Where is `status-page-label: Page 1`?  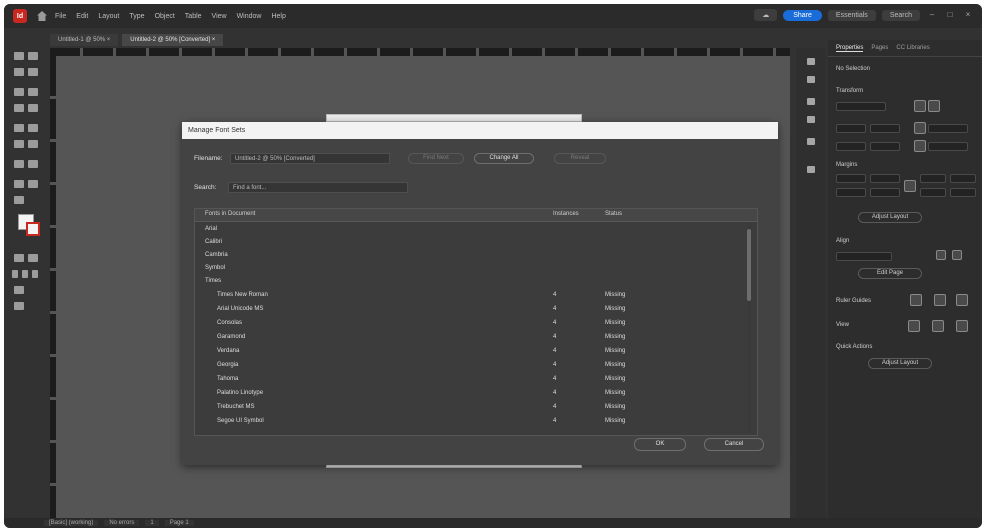 status-page-label: Page 1 is located at coordinates (179, 523).